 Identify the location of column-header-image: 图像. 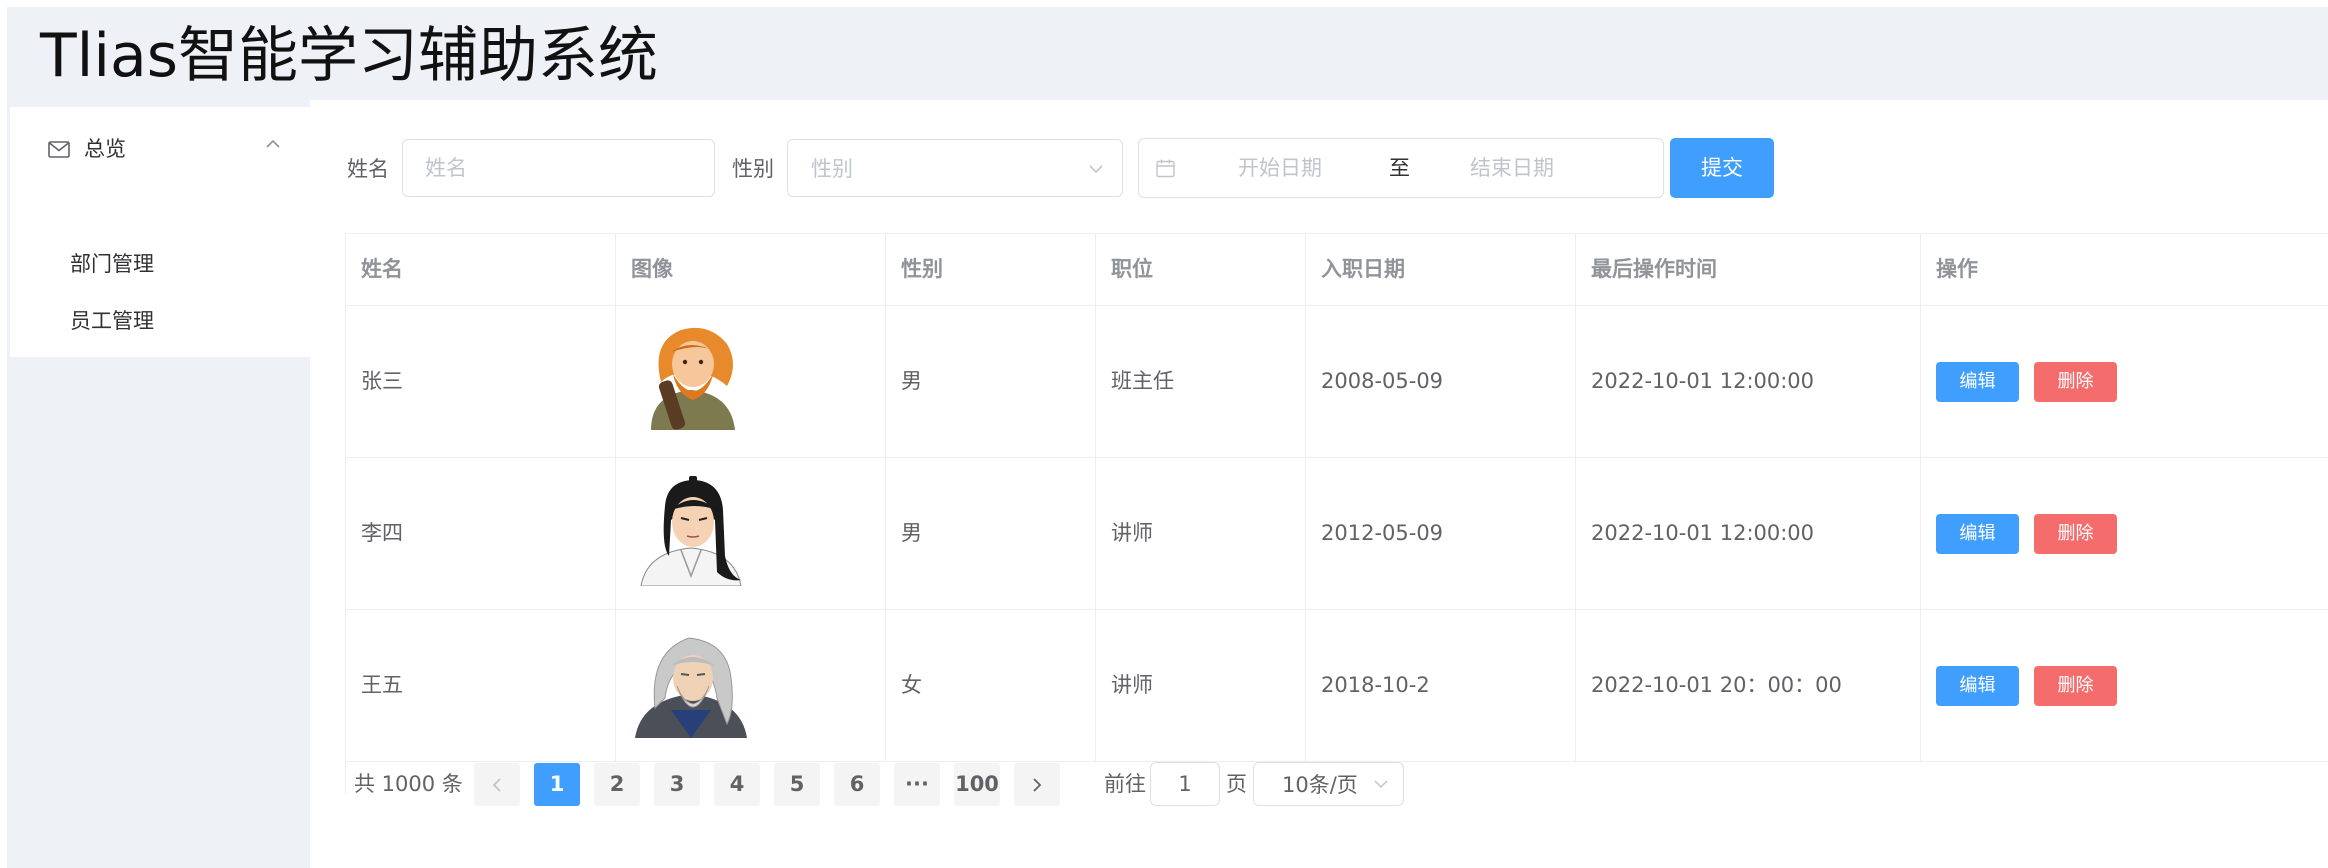
(652, 269).